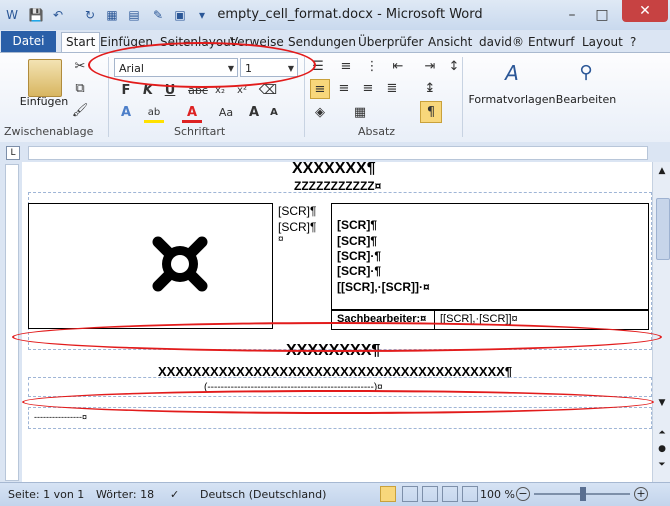 Image resolution: width=670 pixels, height=506 pixels. What do you see at coordinates (430, 494) in the screenshot?
I see `web-layout-view-icon` at bounding box center [430, 494].